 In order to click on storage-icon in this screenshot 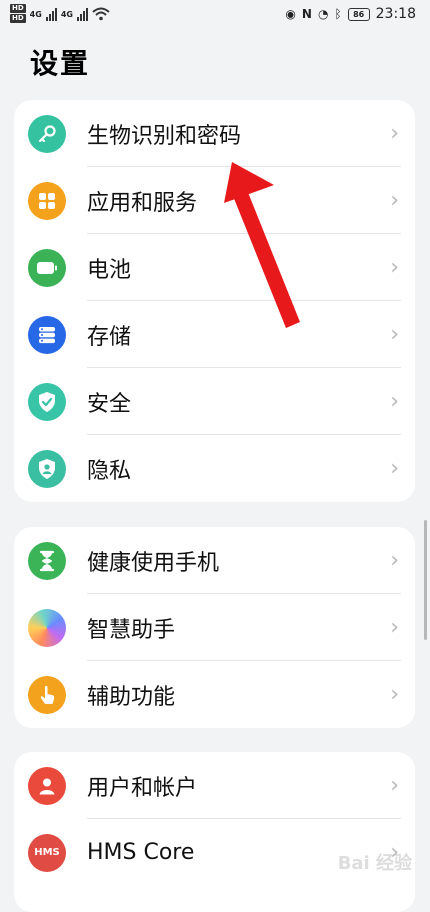, I will do `click(47, 334)`.